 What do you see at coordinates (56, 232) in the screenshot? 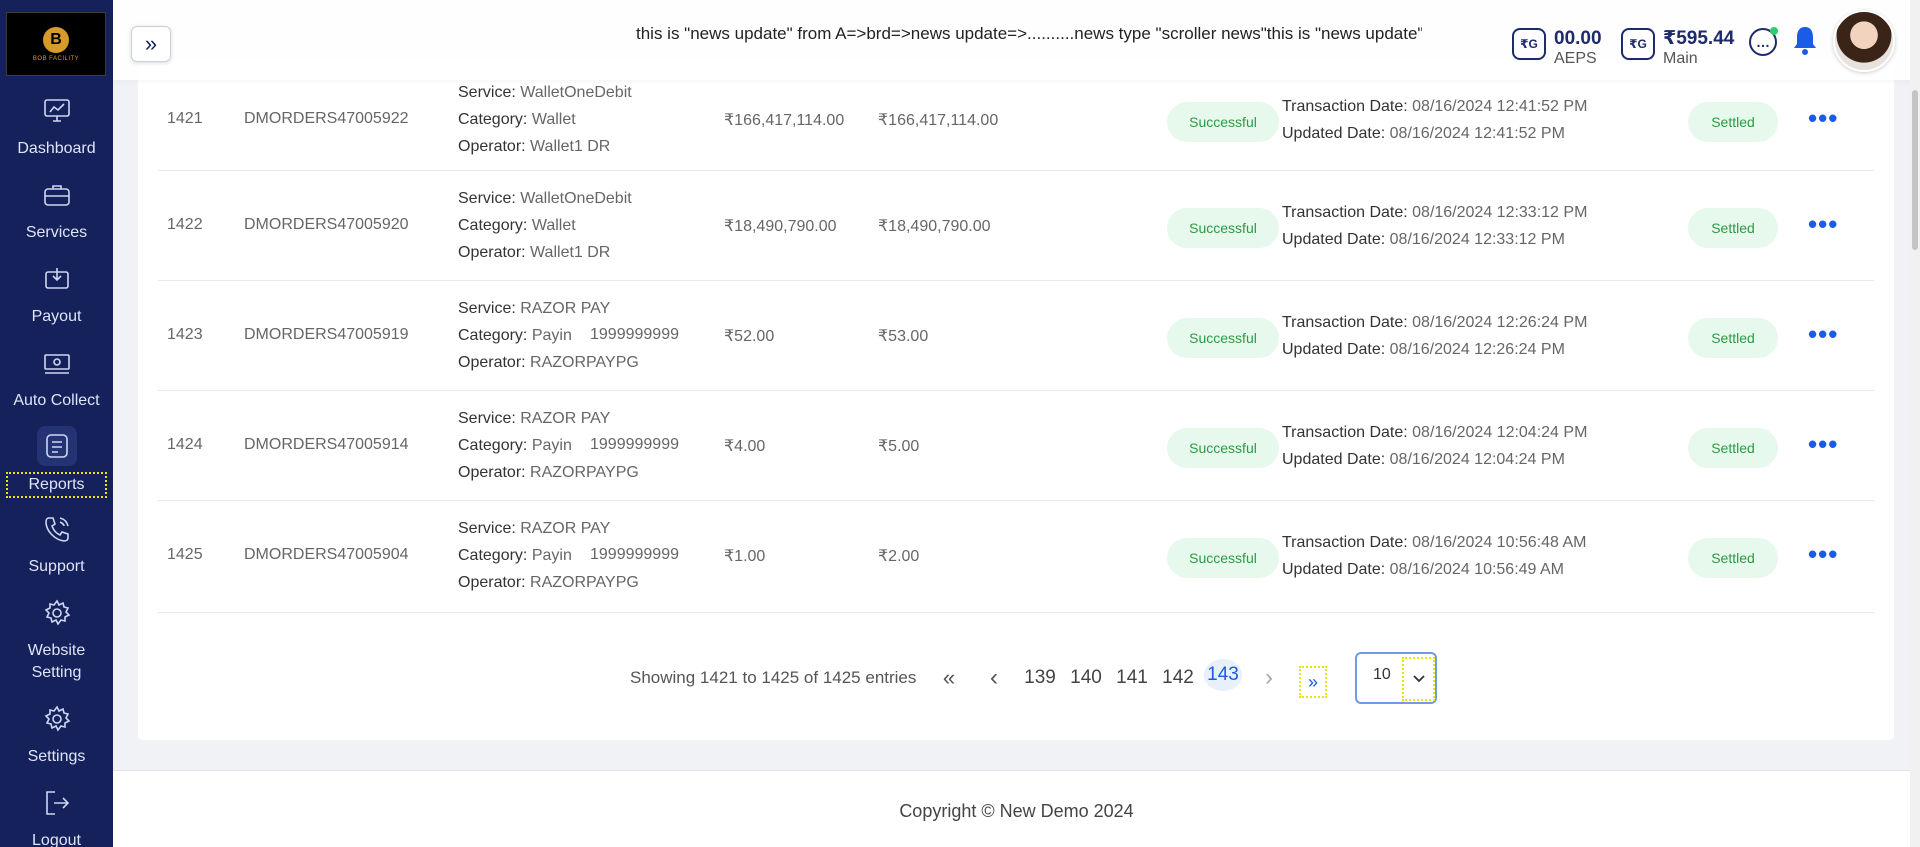
I see `sidebar-item-label: Services` at bounding box center [56, 232].